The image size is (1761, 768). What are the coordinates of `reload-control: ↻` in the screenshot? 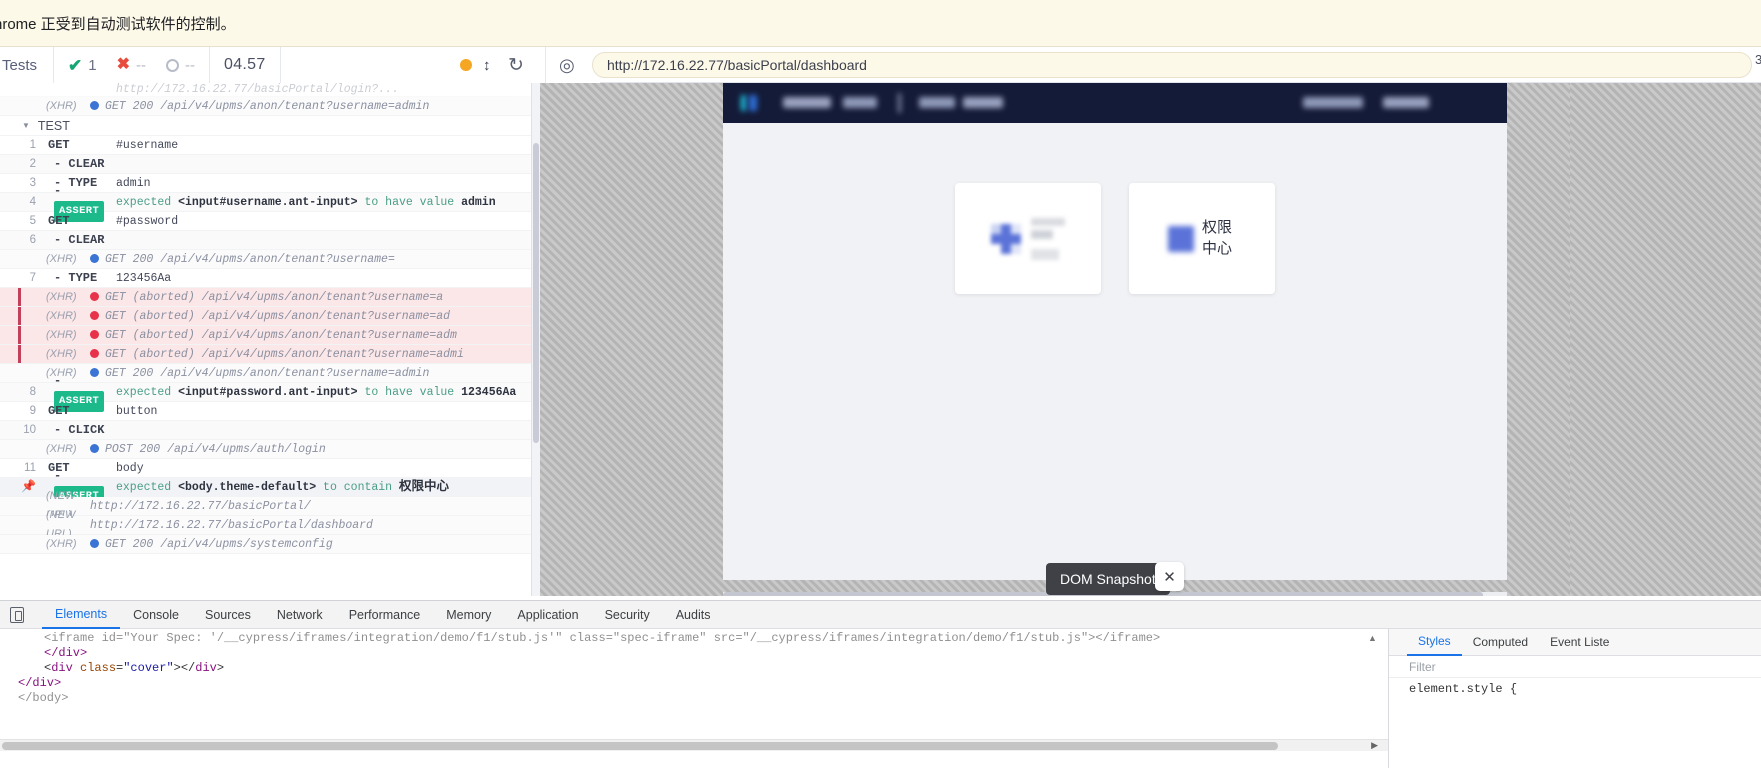 It's located at (516, 65).